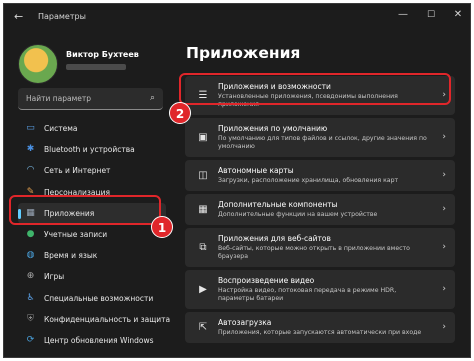  What do you see at coordinates (315, 89) in the screenshot?
I see `highlight-apps-features-card` at bounding box center [315, 89].